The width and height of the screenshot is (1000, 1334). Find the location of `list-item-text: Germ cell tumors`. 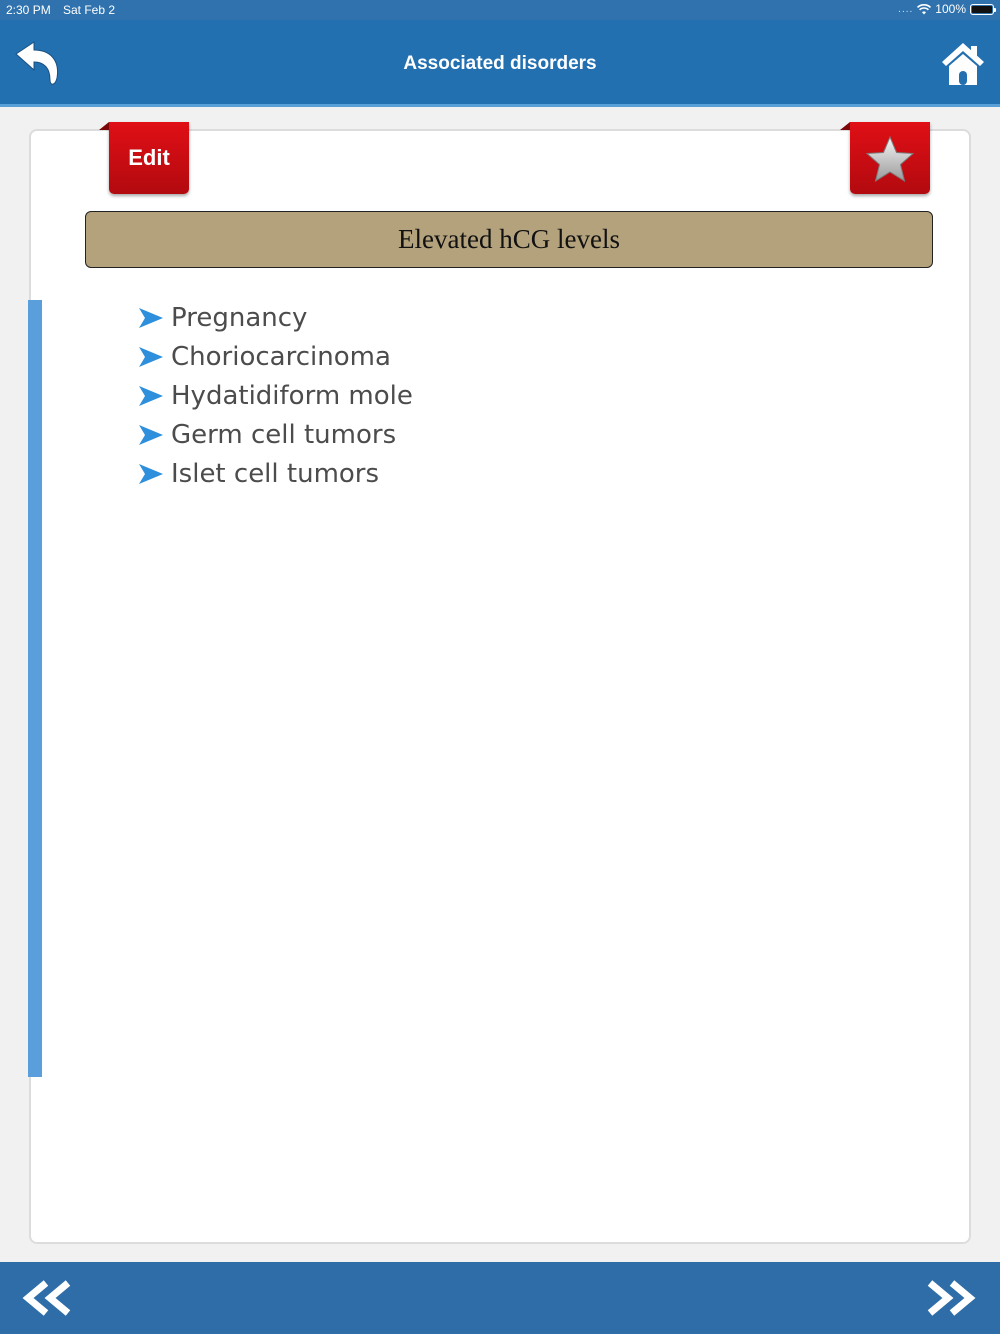

list-item-text: Germ cell tumors is located at coordinates (284, 434).